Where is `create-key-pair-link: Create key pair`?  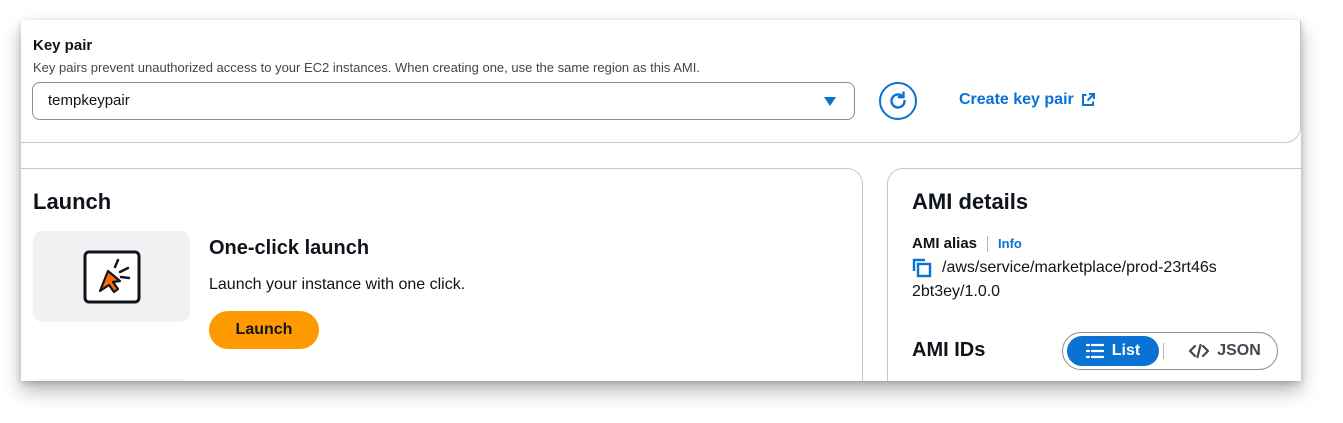 create-key-pair-link: Create key pair is located at coordinates (1027, 100).